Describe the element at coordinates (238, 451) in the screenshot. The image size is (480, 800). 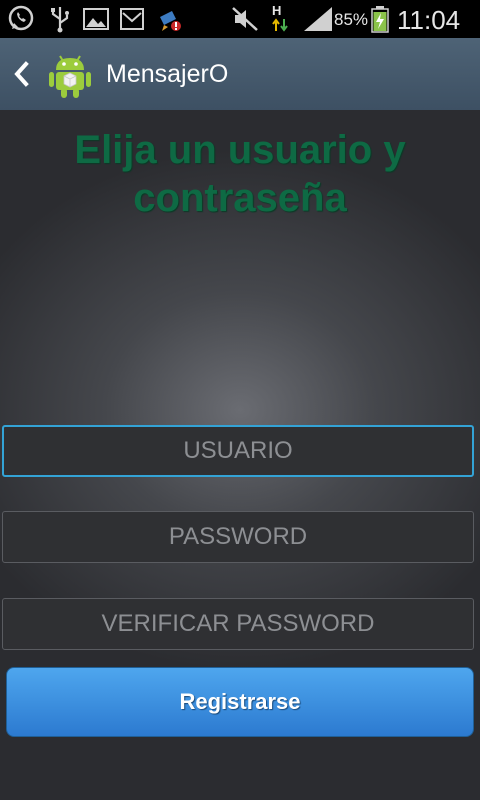
I see `username-input` at that location.